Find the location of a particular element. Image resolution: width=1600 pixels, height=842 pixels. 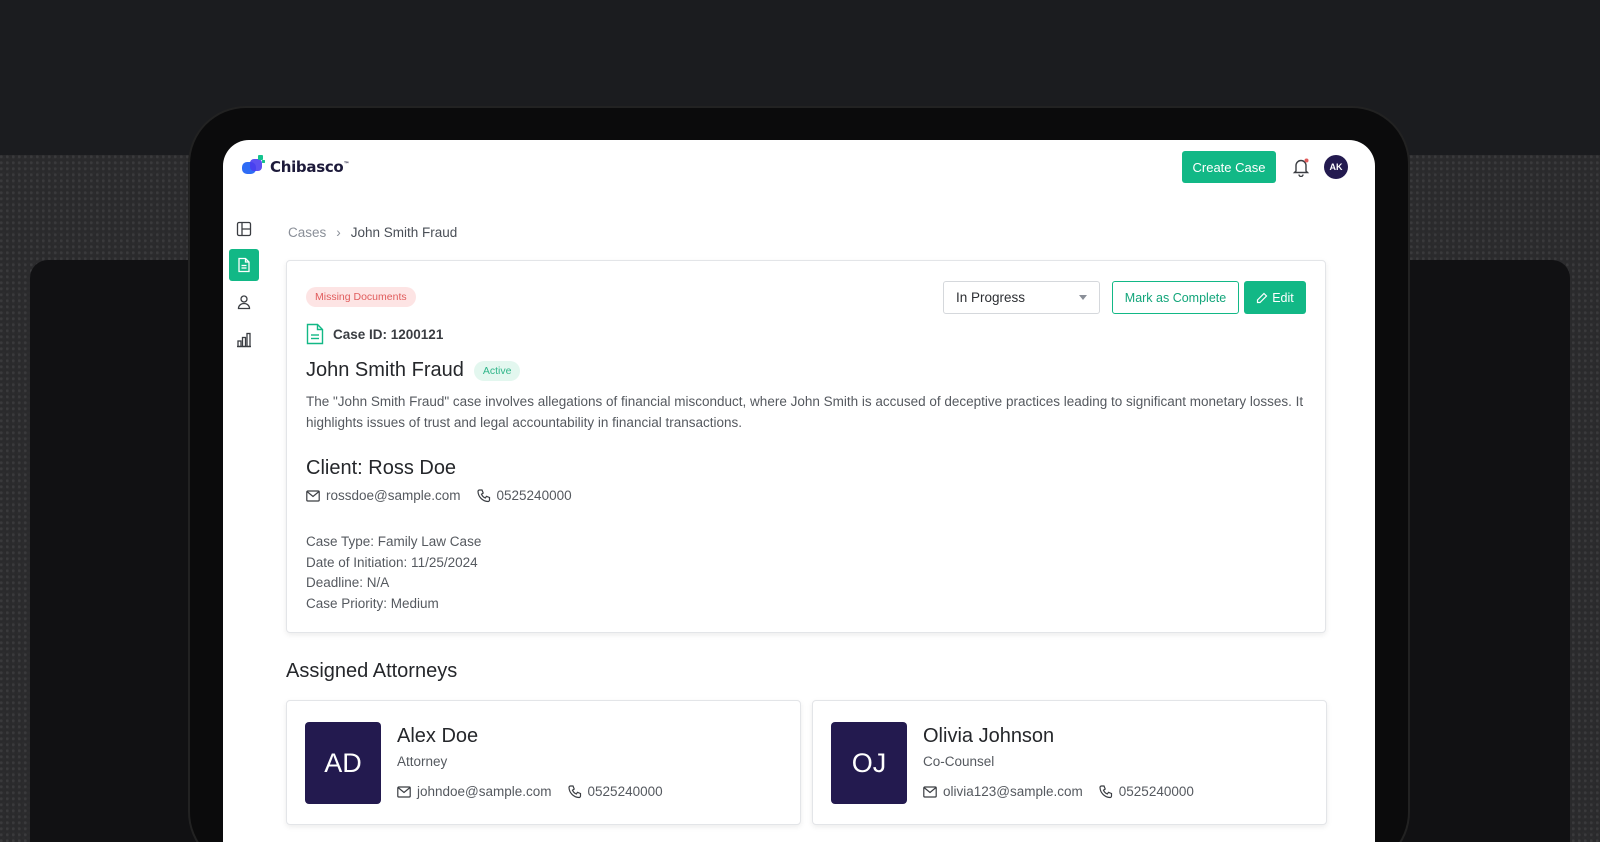

sidebar-item-reports is located at coordinates (244, 340).